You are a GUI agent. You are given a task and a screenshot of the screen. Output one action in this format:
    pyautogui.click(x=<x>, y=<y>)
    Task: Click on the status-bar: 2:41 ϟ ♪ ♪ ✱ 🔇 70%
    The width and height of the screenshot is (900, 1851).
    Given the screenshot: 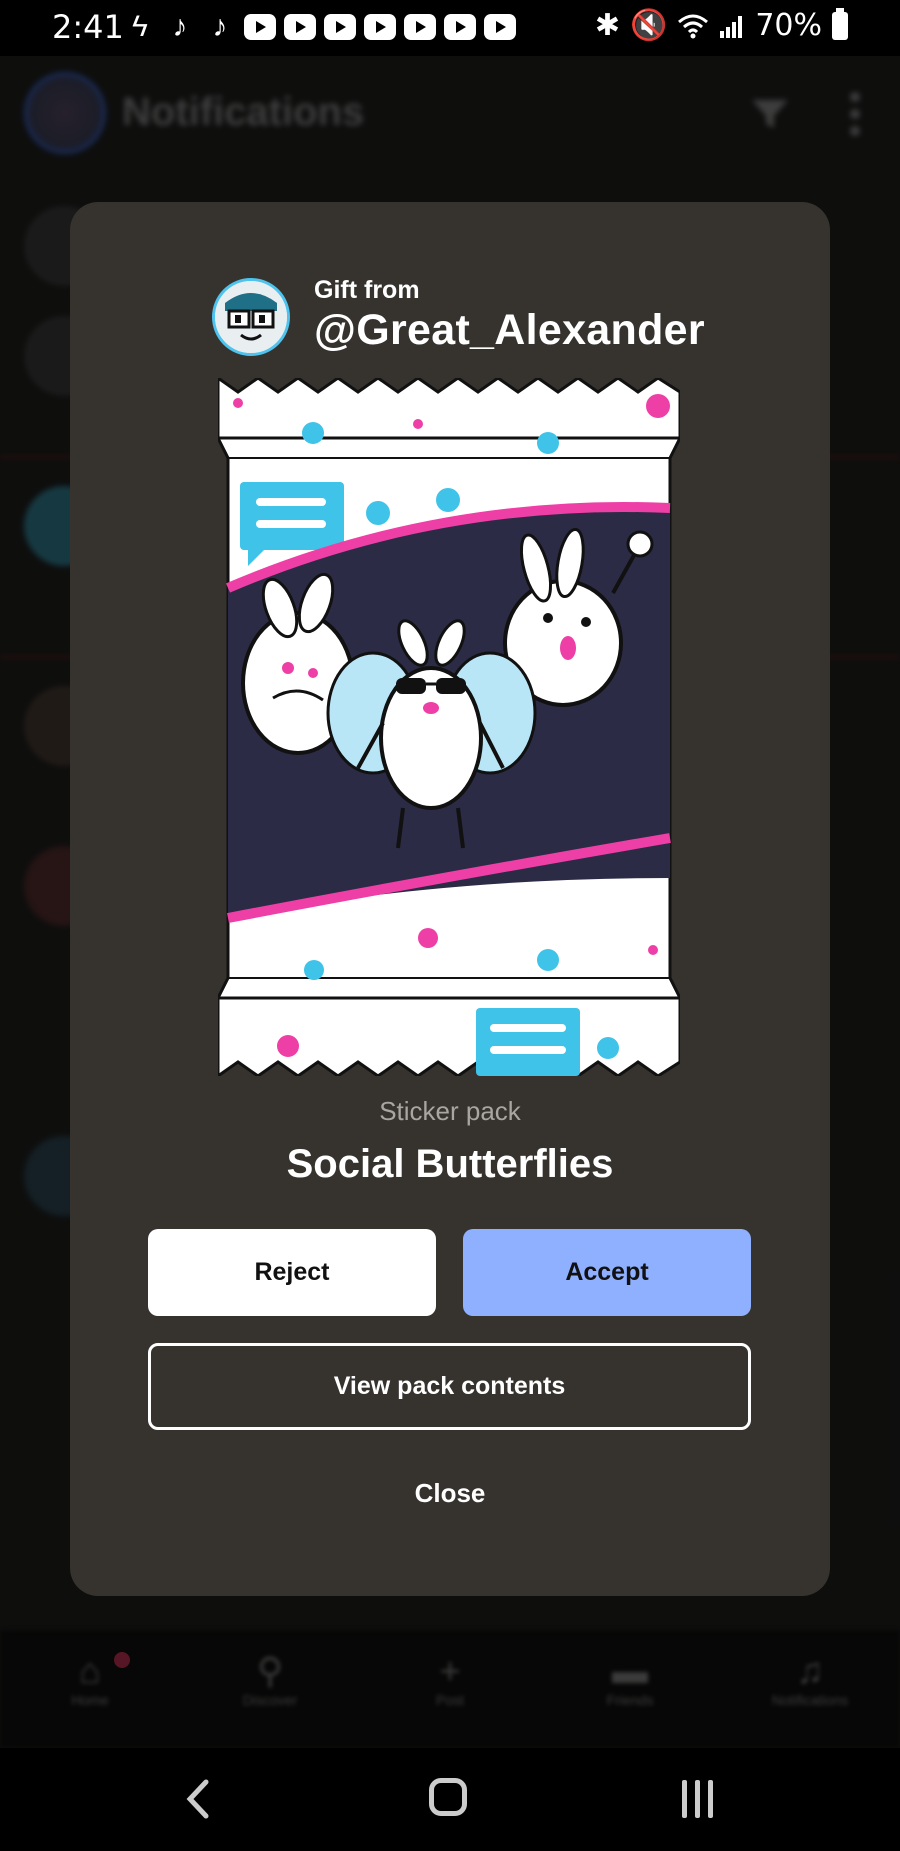 What is the action you would take?
    pyautogui.click(x=450, y=28)
    